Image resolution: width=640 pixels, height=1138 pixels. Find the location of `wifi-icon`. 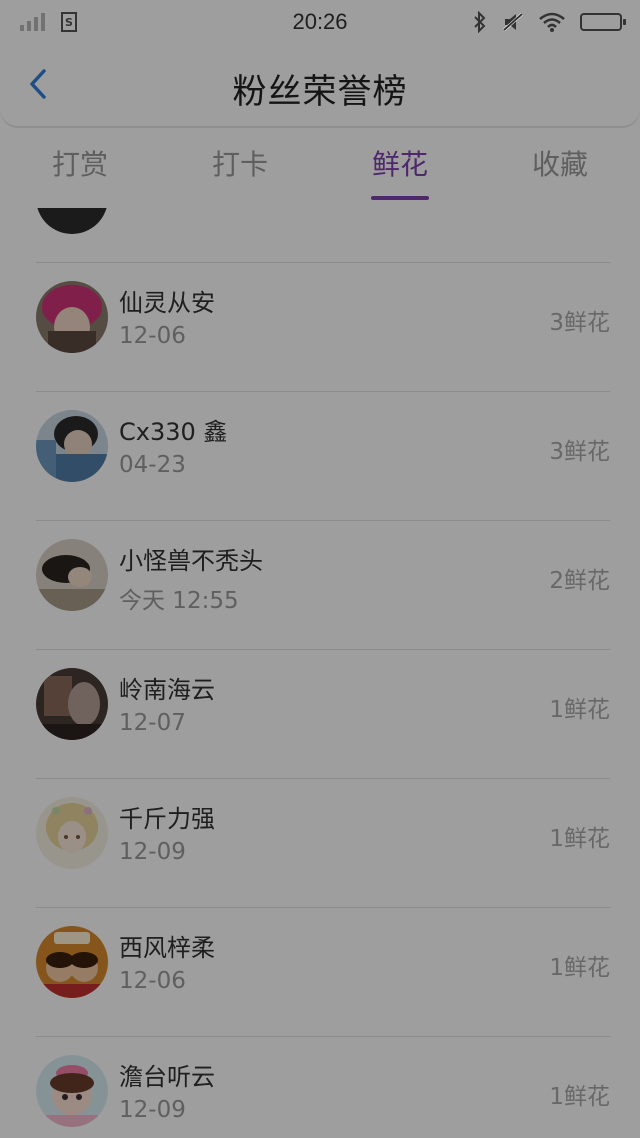

wifi-icon is located at coordinates (552, 22).